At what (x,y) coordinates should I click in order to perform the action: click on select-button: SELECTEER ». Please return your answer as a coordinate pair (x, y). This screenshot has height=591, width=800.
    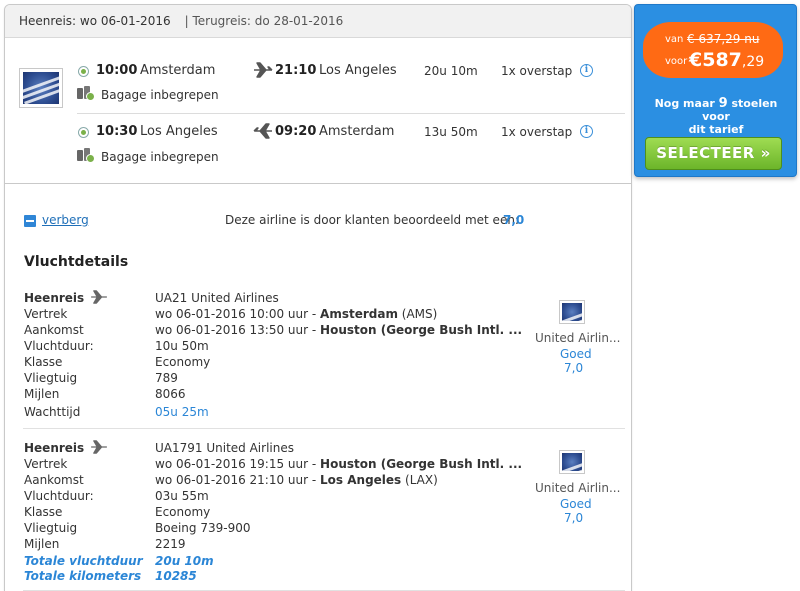
    Looking at the image, I should click on (713, 153).